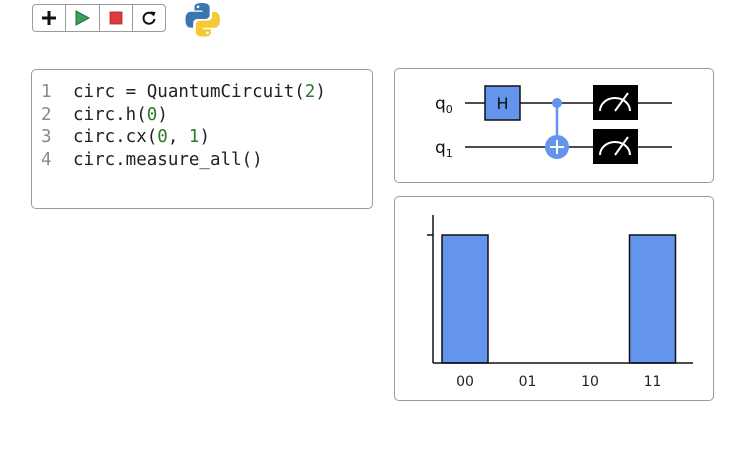  I want to click on restart-button, so click(149, 18).